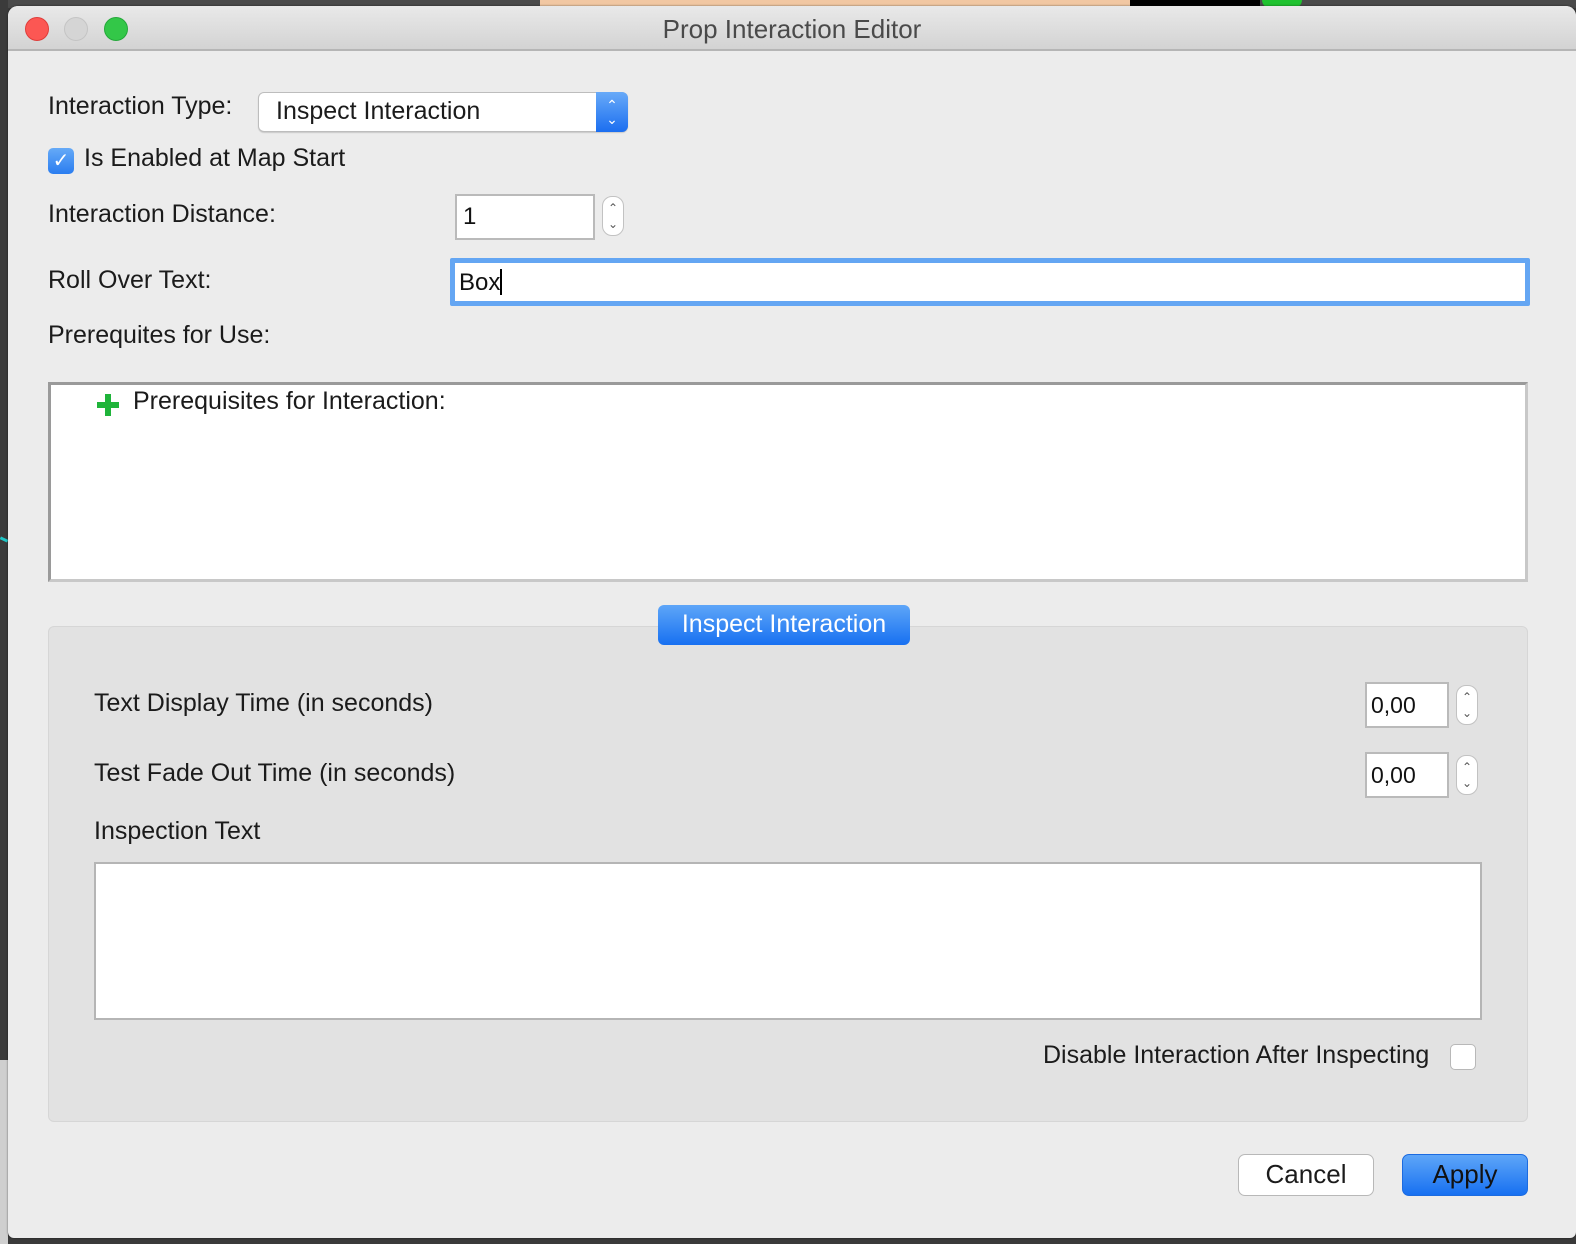 This screenshot has height=1244, width=1576. I want to click on rollover-text-label: Roll Over Text:, so click(130, 280).